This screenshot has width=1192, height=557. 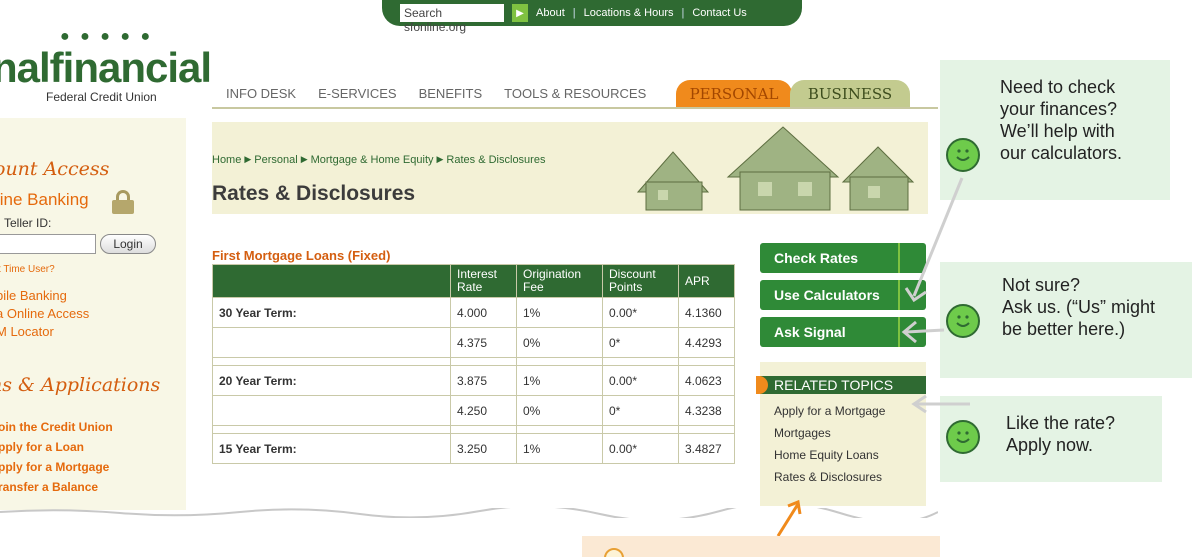 What do you see at coordinates (761, 546) in the screenshot?
I see `bottom-note` at bounding box center [761, 546].